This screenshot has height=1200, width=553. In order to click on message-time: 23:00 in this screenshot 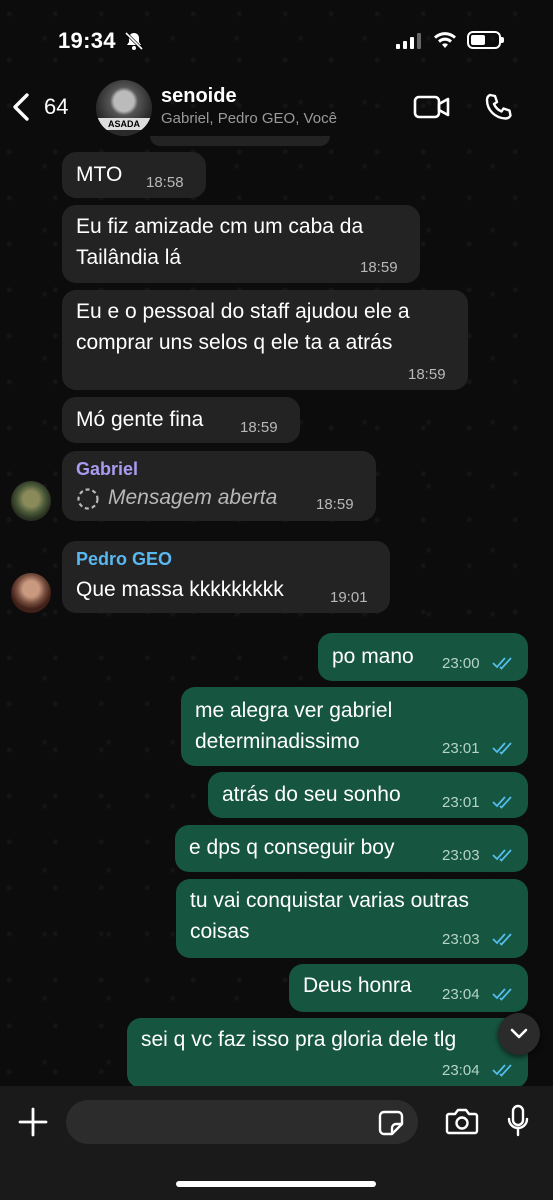, I will do `click(461, 663)`.